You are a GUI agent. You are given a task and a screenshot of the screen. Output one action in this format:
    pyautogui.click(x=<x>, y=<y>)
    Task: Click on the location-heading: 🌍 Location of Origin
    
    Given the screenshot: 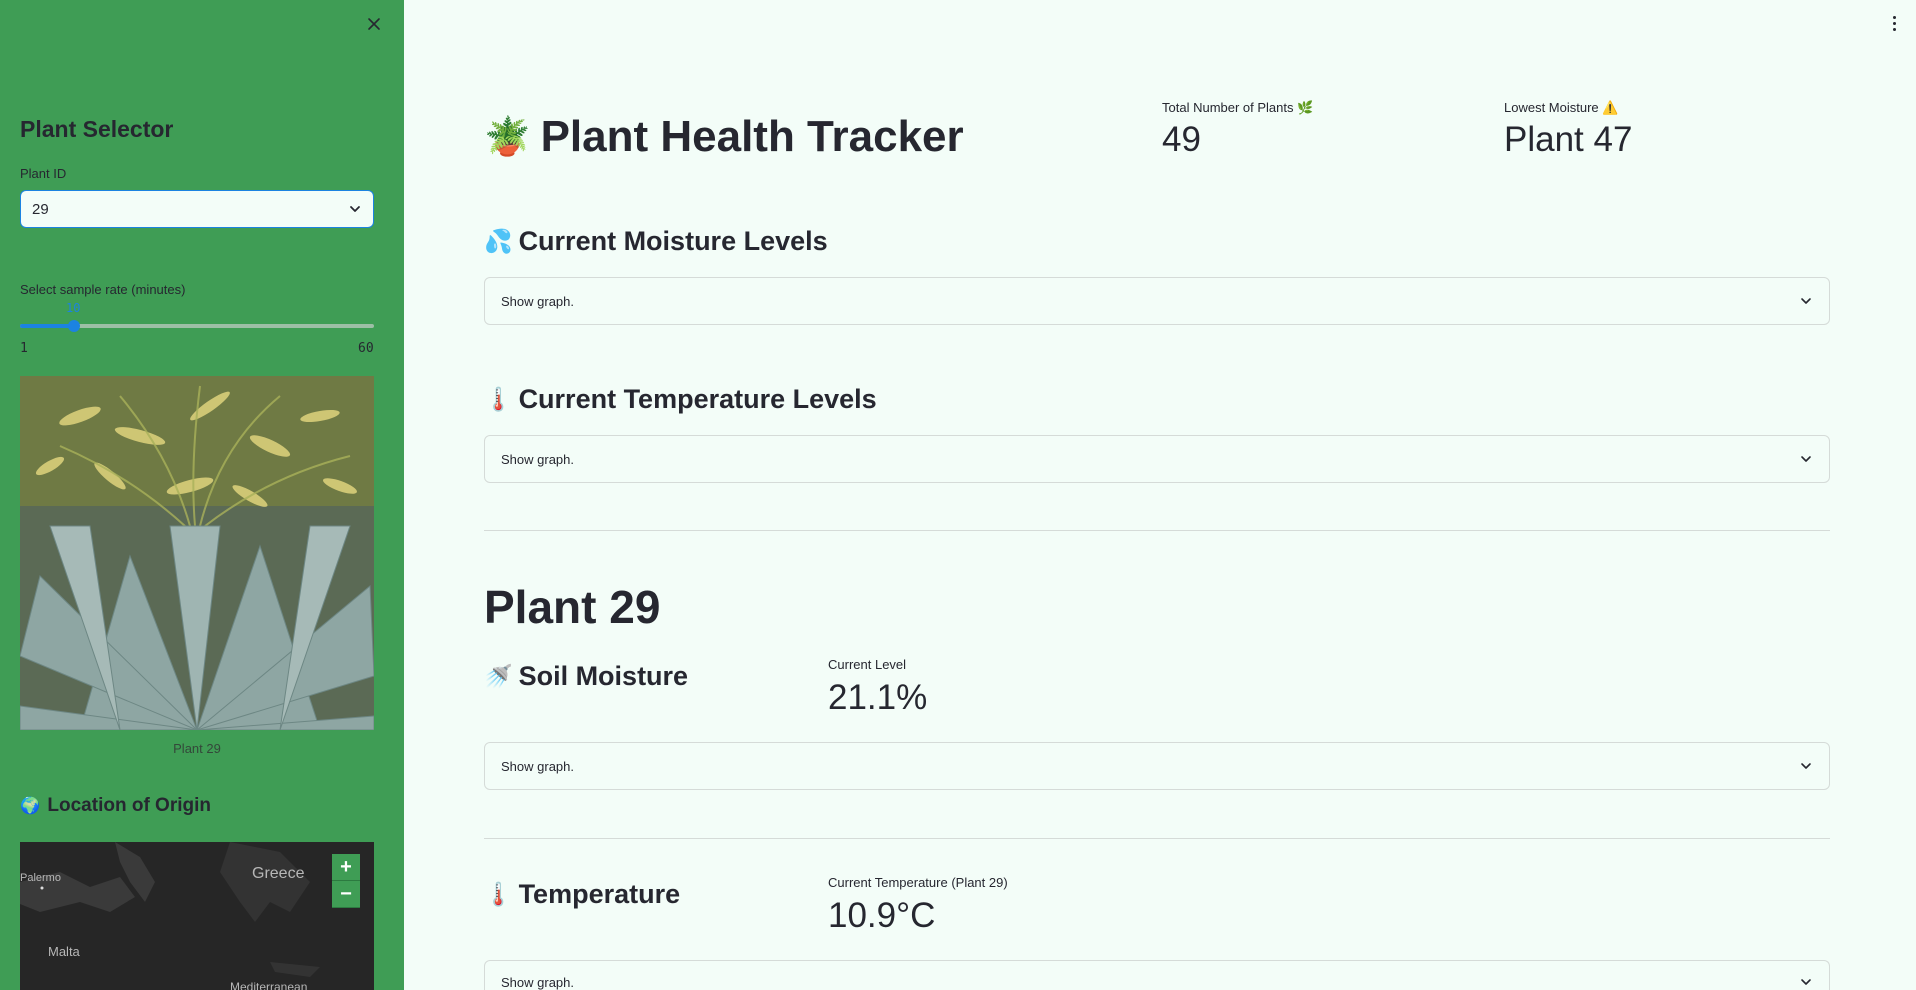 What is the action you would take?
    pyautogui.click(x=115, y=806)
    